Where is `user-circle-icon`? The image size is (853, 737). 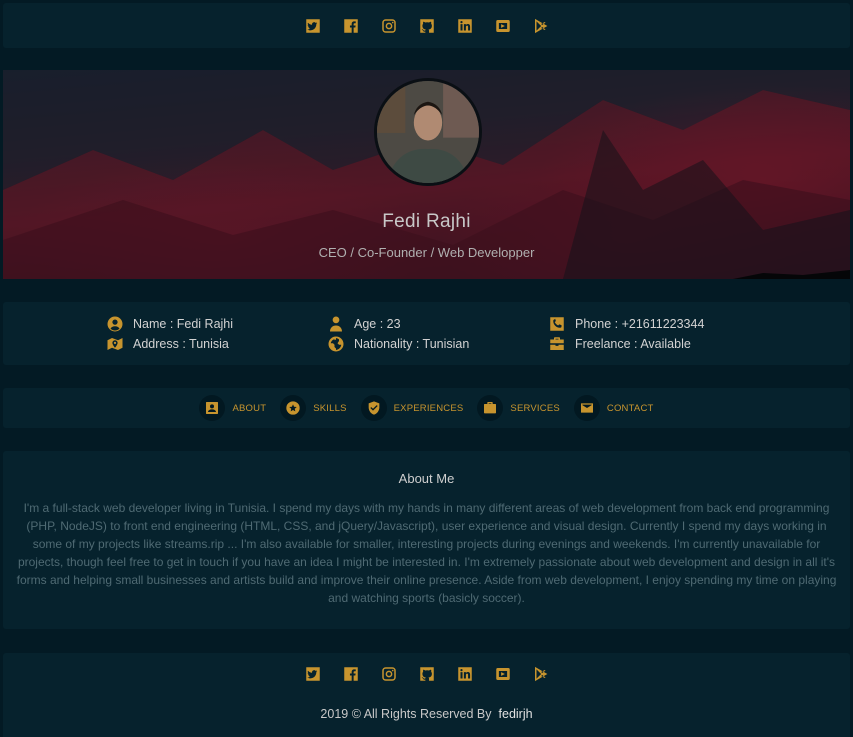 user-circle-icon is located at coordinates (115, 324).